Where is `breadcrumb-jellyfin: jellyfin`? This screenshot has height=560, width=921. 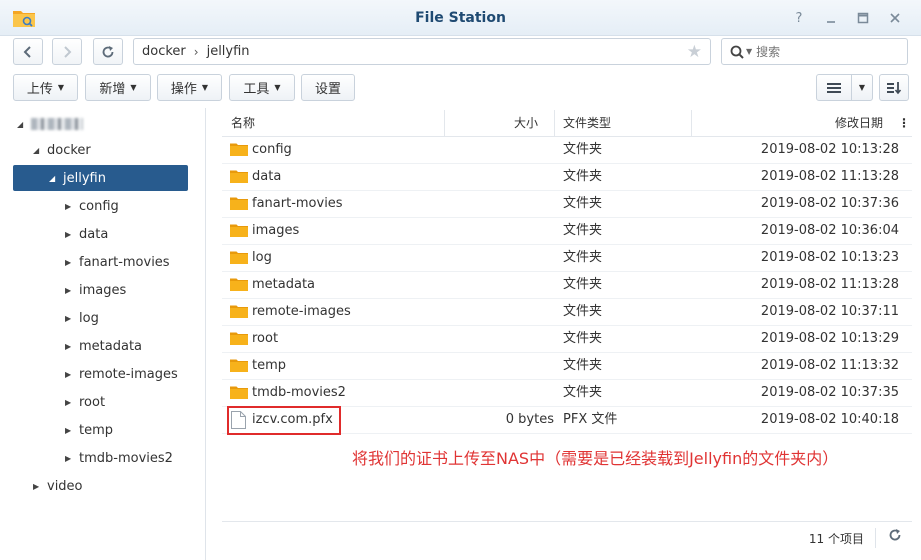 breadcrumb-jellyfin: jellyfin is located at coordinates (228, 51).